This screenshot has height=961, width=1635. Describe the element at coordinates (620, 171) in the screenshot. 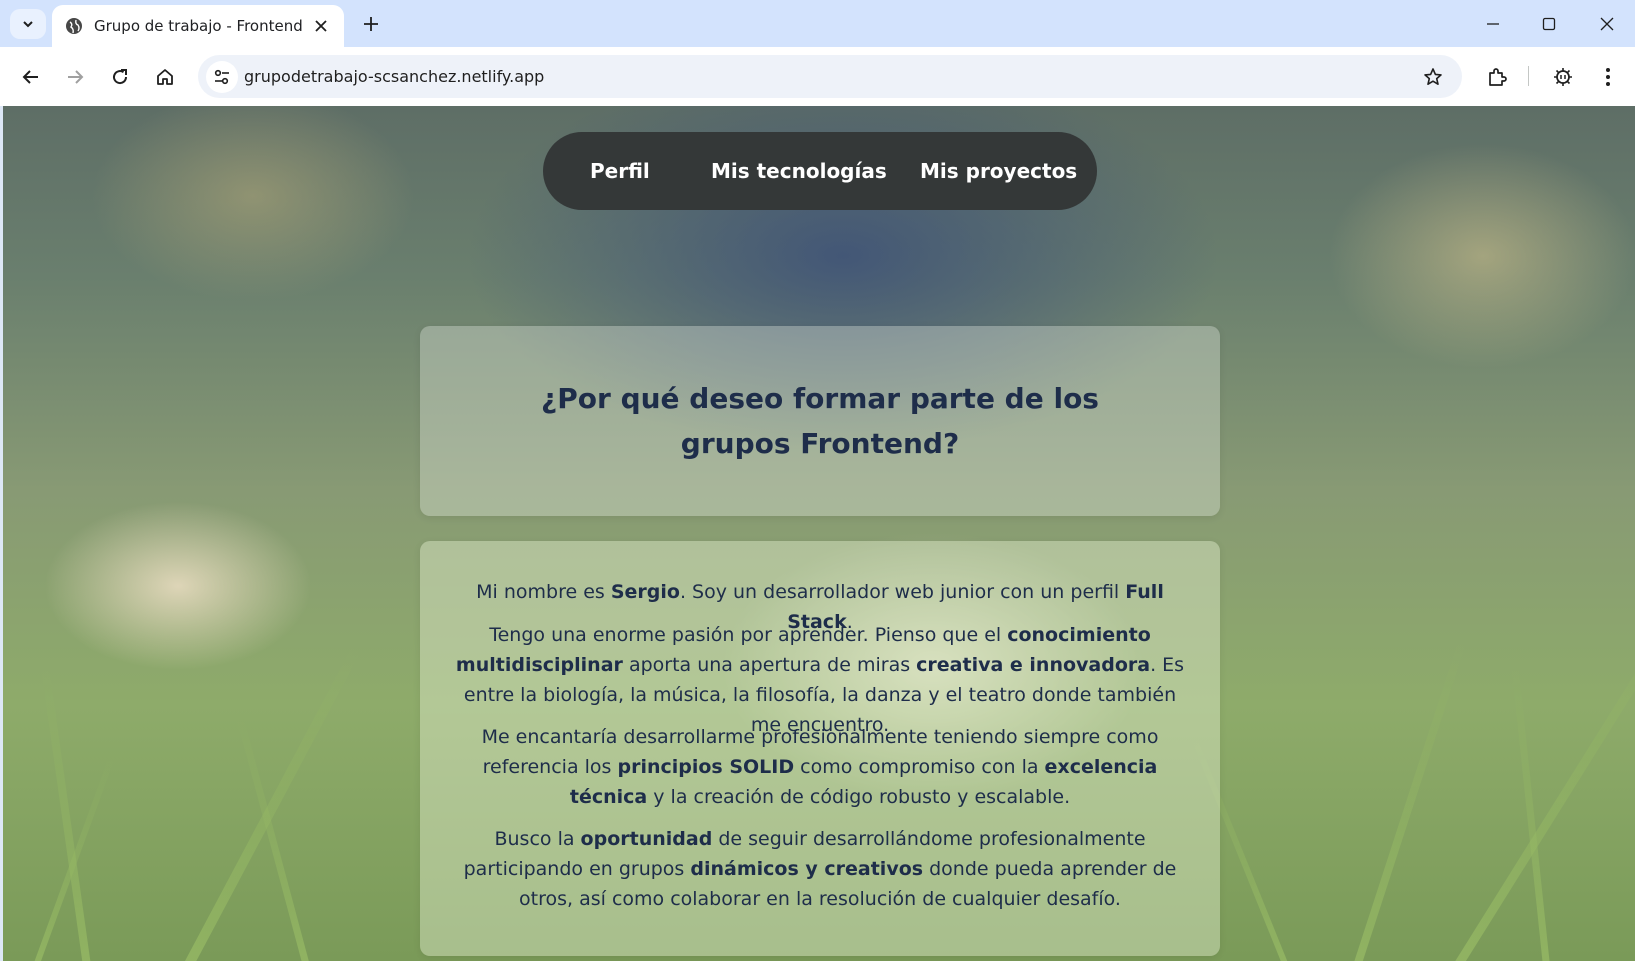

I see `nav-link-perfil: Perfil` at that location.